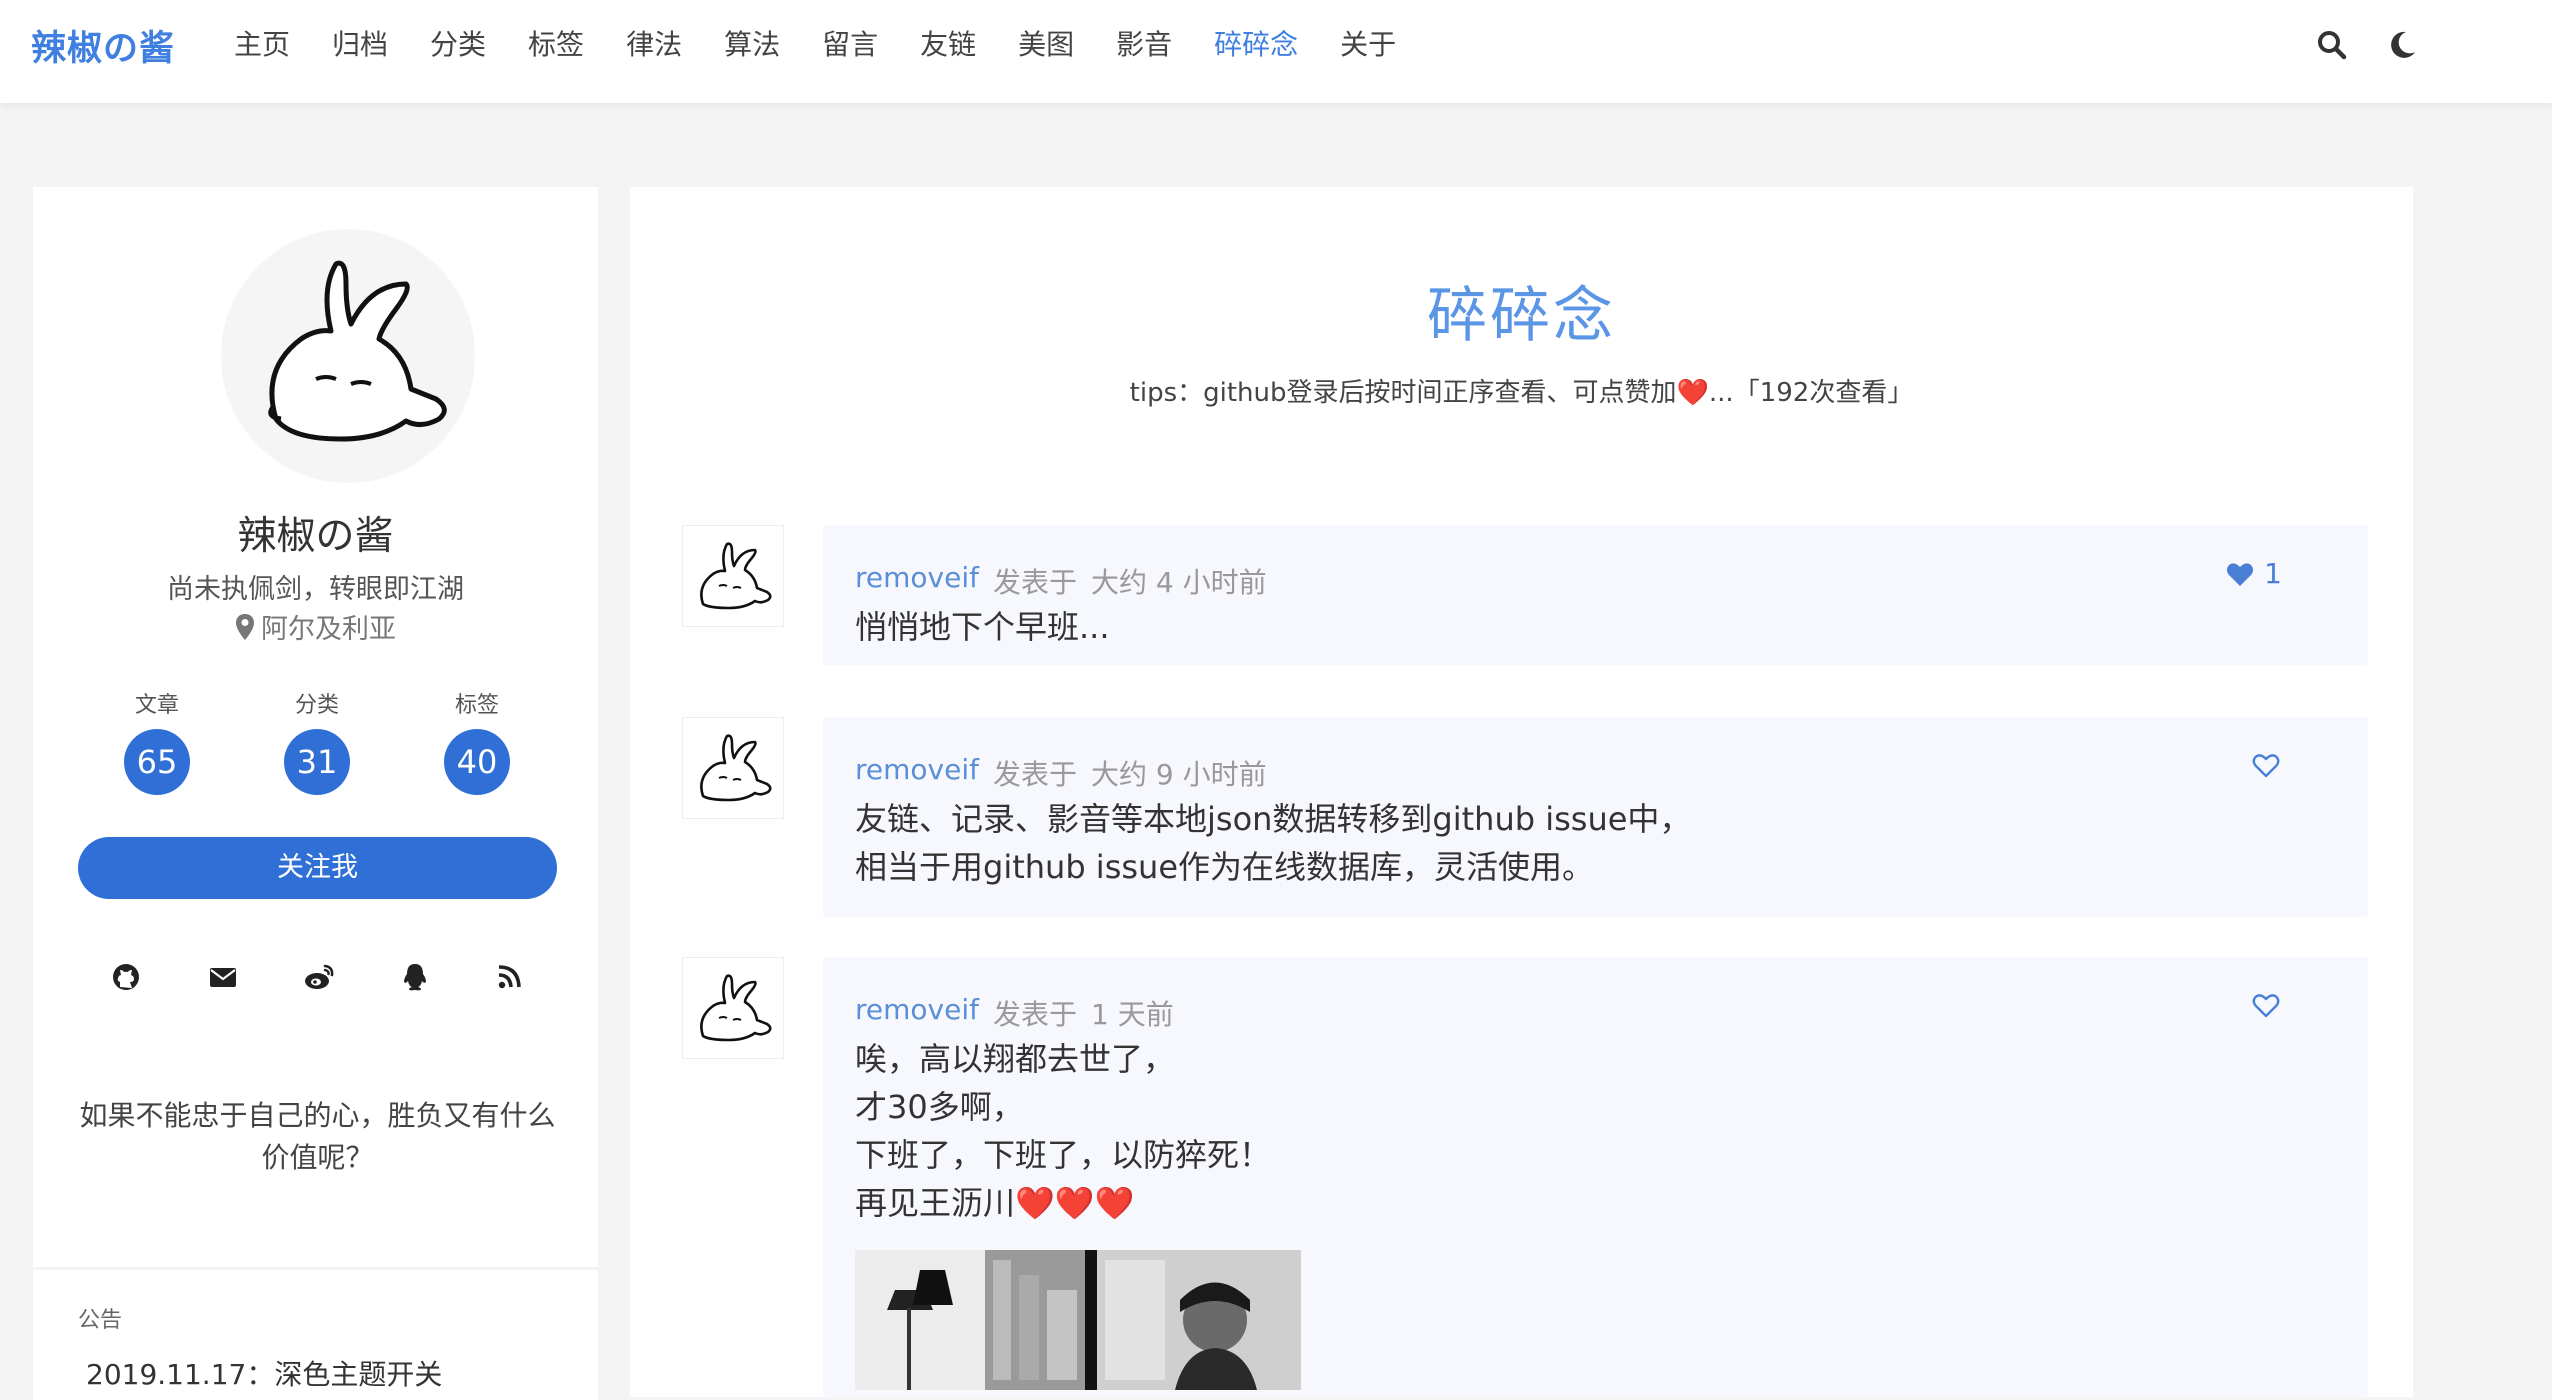 This screenshot has height=1400, width=2552. Describe the element at coordinates (262, 45) in the screenshot. I see `nav-item-home: 主页` at that location.